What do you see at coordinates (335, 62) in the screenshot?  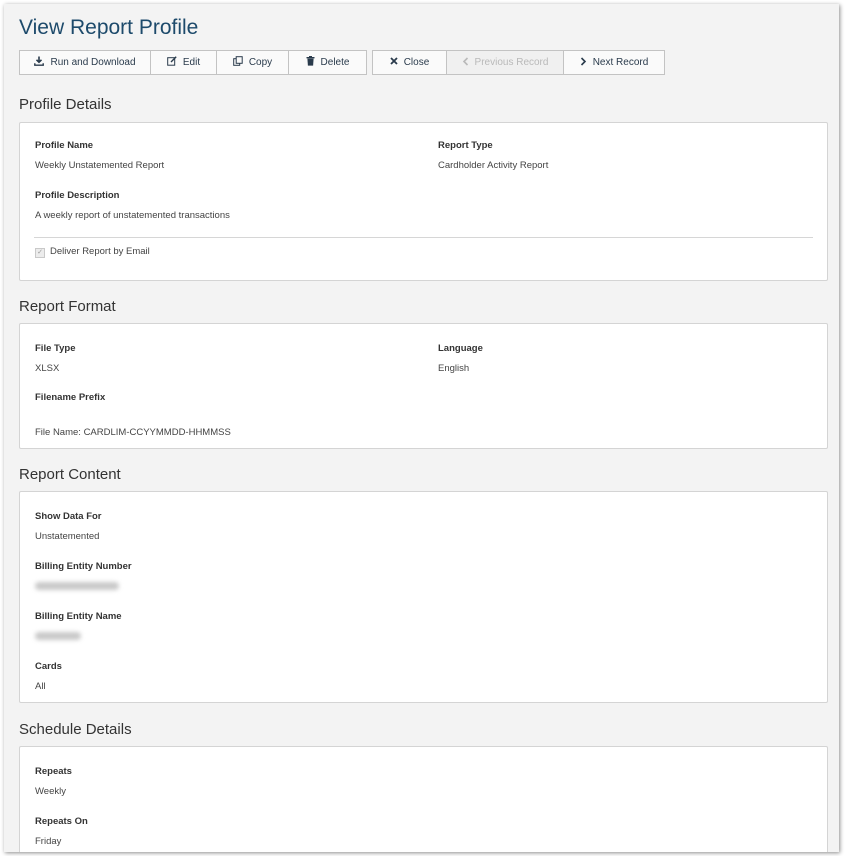 I see `delete-label: Delete` at bounding box center [335, 62].